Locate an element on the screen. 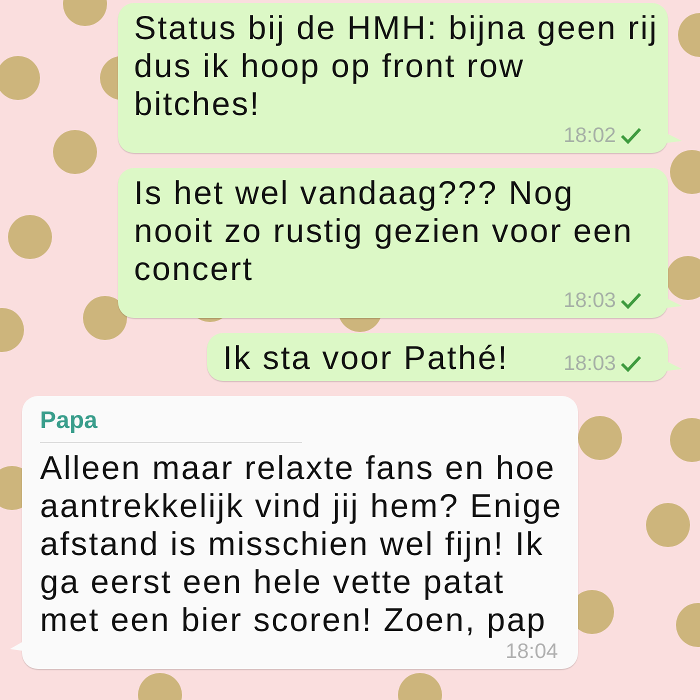 This screenshot has height=700, width=700. sender-name: Papa is located at coordinates (69, 421).